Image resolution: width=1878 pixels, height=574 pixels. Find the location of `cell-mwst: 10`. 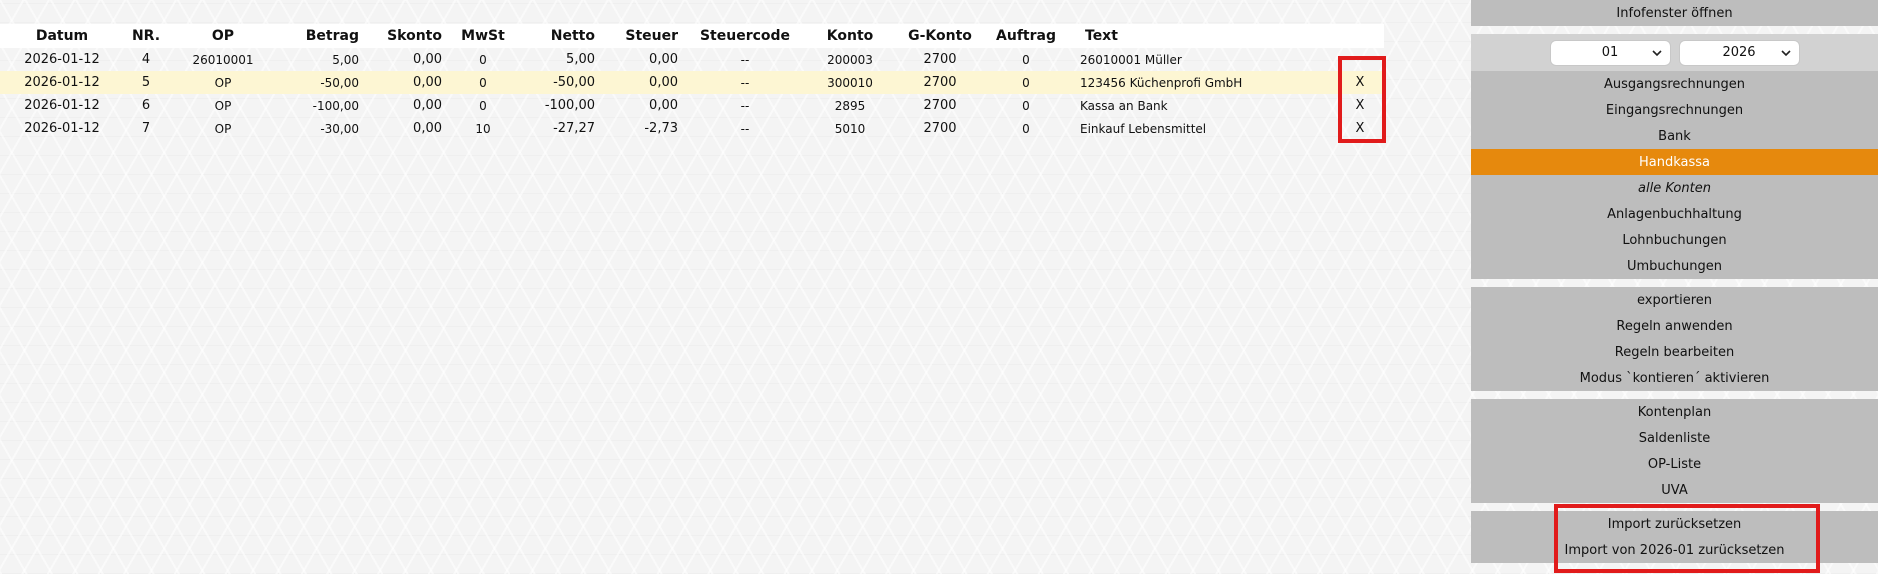

cell-mwst: 10 is located at coordinates (483, 128).